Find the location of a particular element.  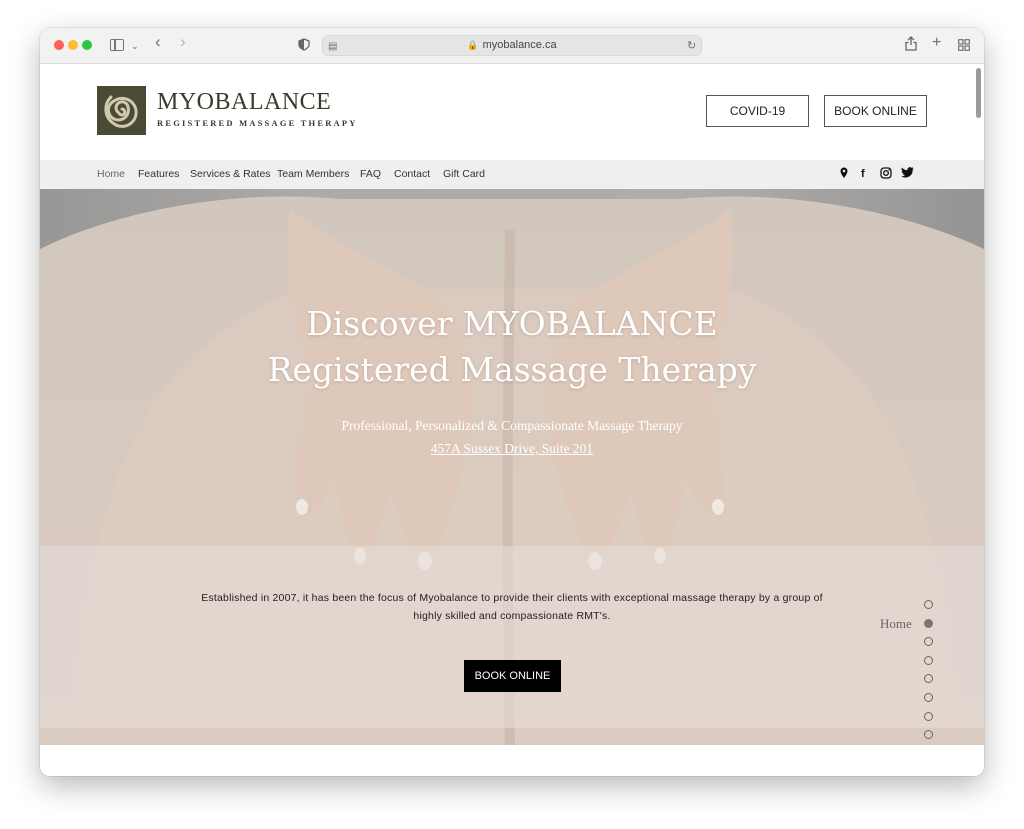

tab-overview-icon is located at coordinates (964, 46).